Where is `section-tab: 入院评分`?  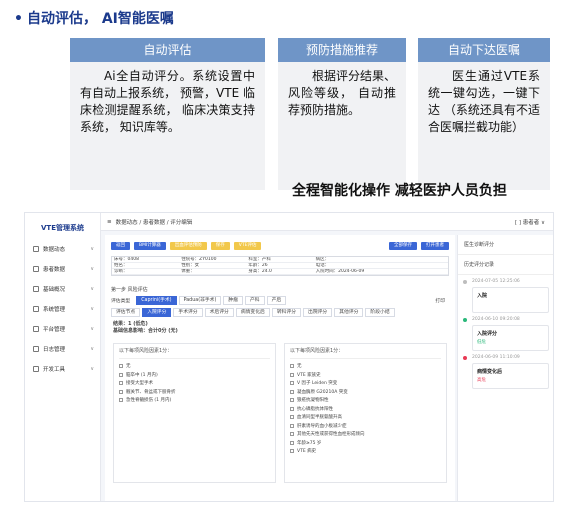 section-tab: 入院评分 is located at coordinates (157, 312).